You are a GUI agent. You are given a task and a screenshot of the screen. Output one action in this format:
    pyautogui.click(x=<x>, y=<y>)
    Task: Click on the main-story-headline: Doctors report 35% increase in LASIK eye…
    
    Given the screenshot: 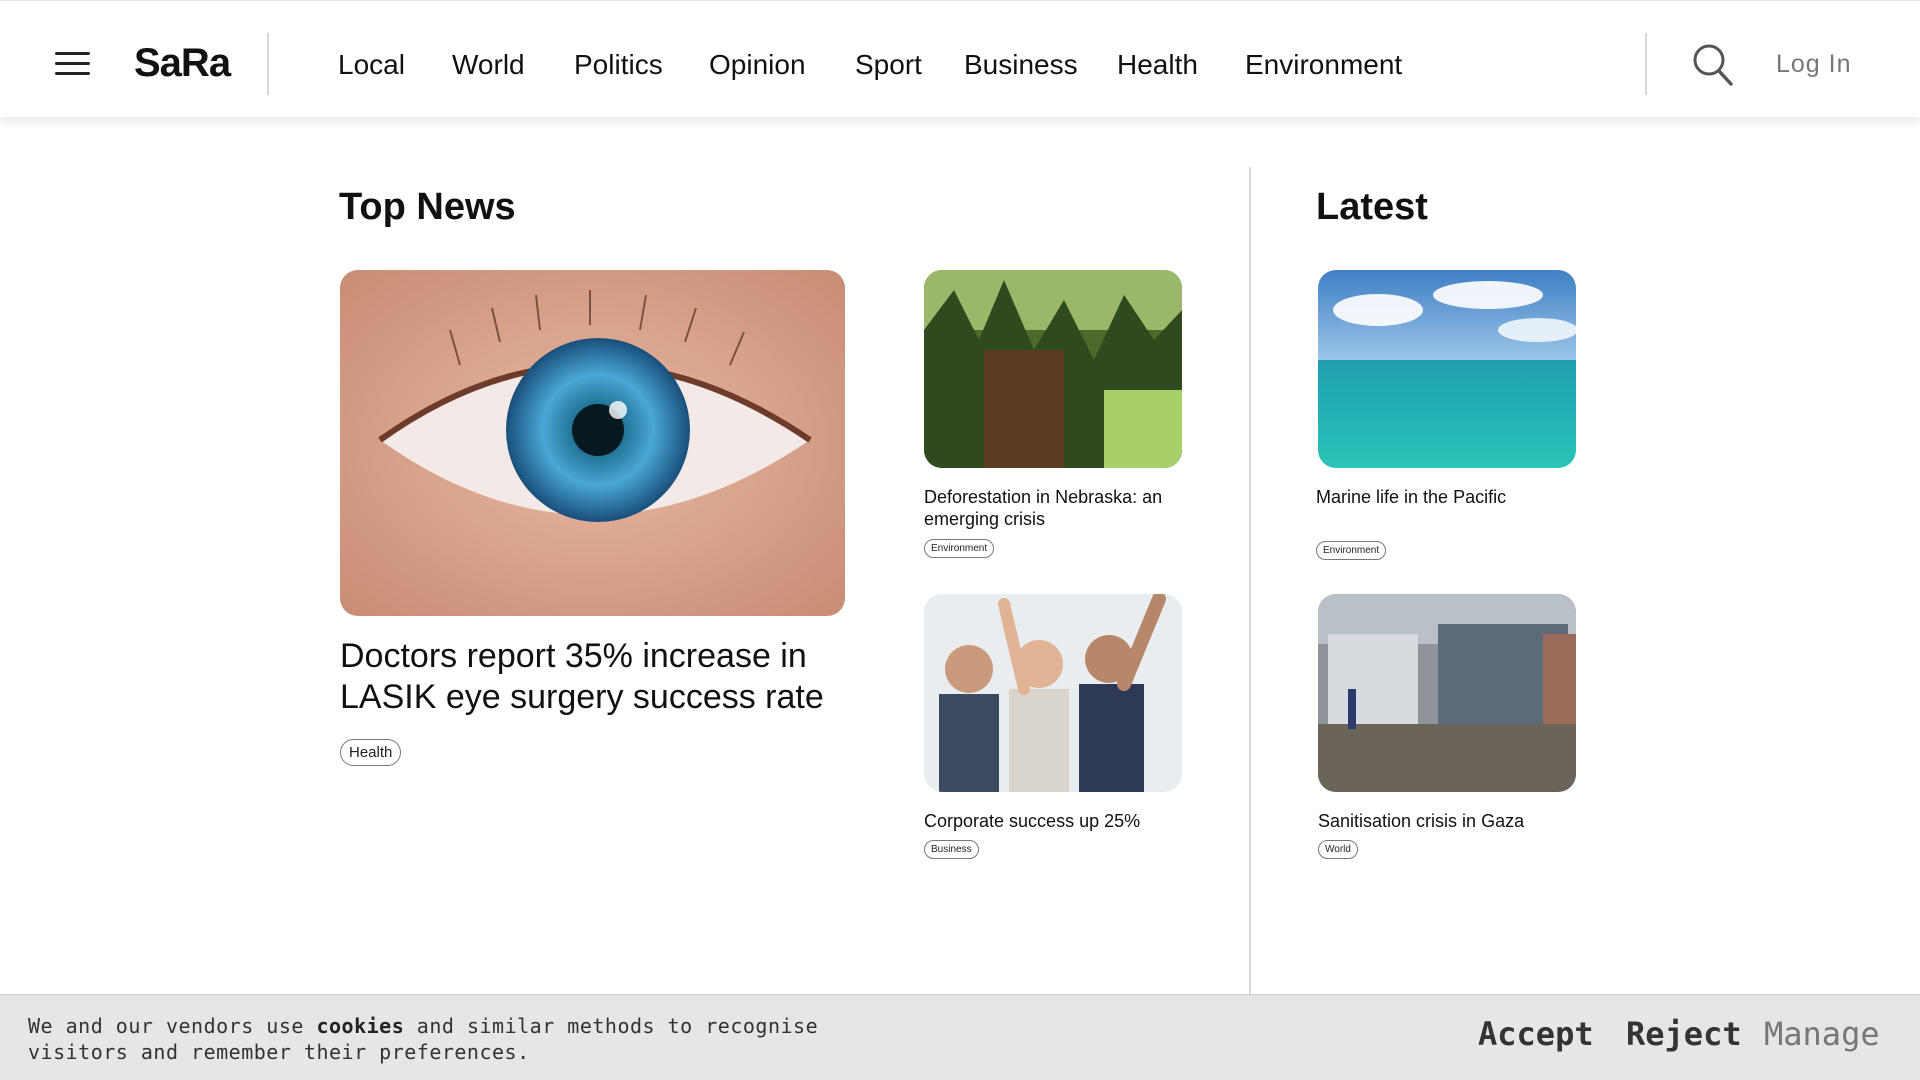 What is the action you would take?
    pyautogui.click(x=600, y=677)
    